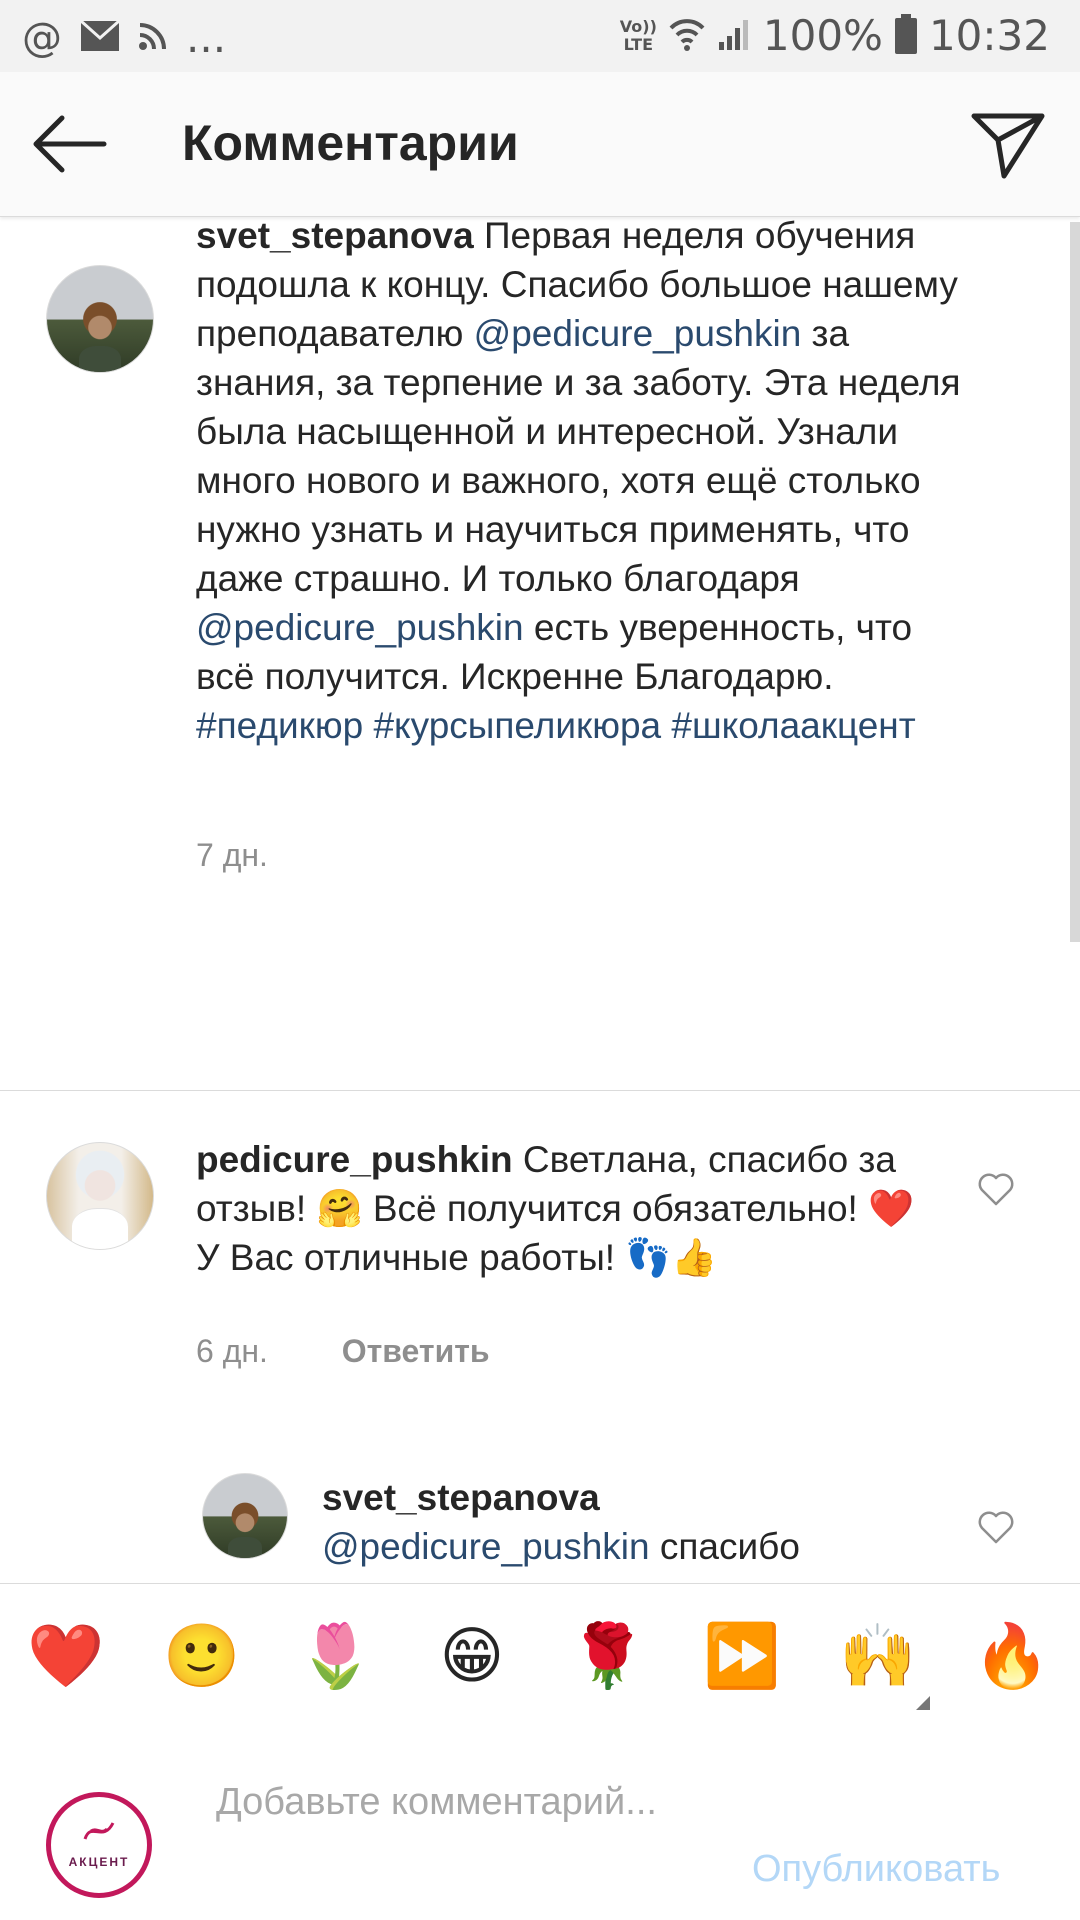  What do you see at coordinates (638, 26) in the screenshot?
I see `volte-top-label: Vo))` at bounding box center [638, 26].